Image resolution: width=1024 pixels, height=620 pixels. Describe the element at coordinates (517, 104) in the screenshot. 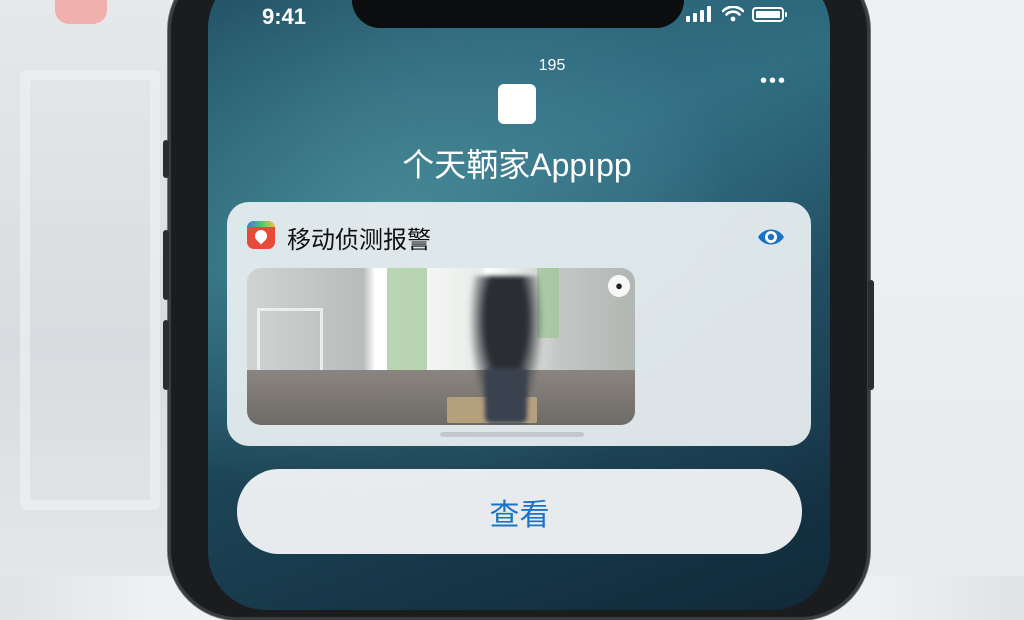

I see `app-icon` at that location.